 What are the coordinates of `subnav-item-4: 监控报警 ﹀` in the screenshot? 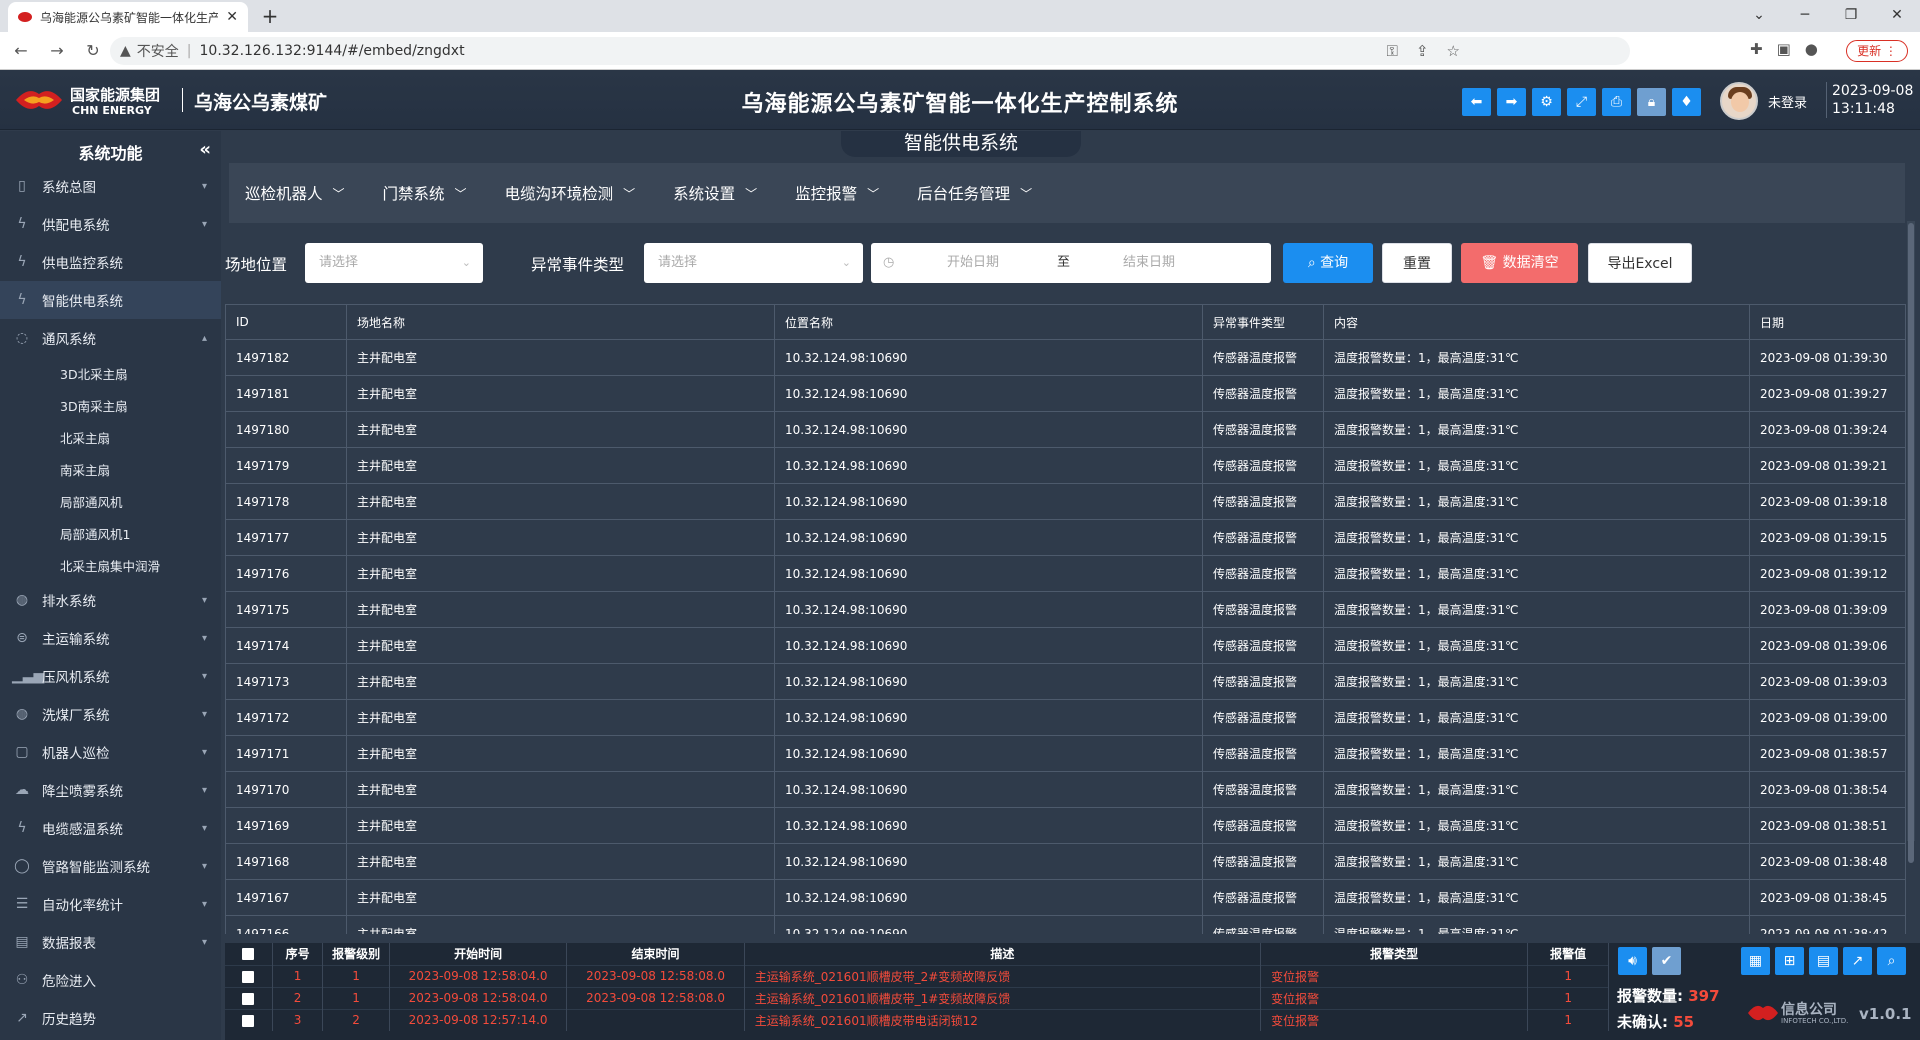 It's located at (837, 193).